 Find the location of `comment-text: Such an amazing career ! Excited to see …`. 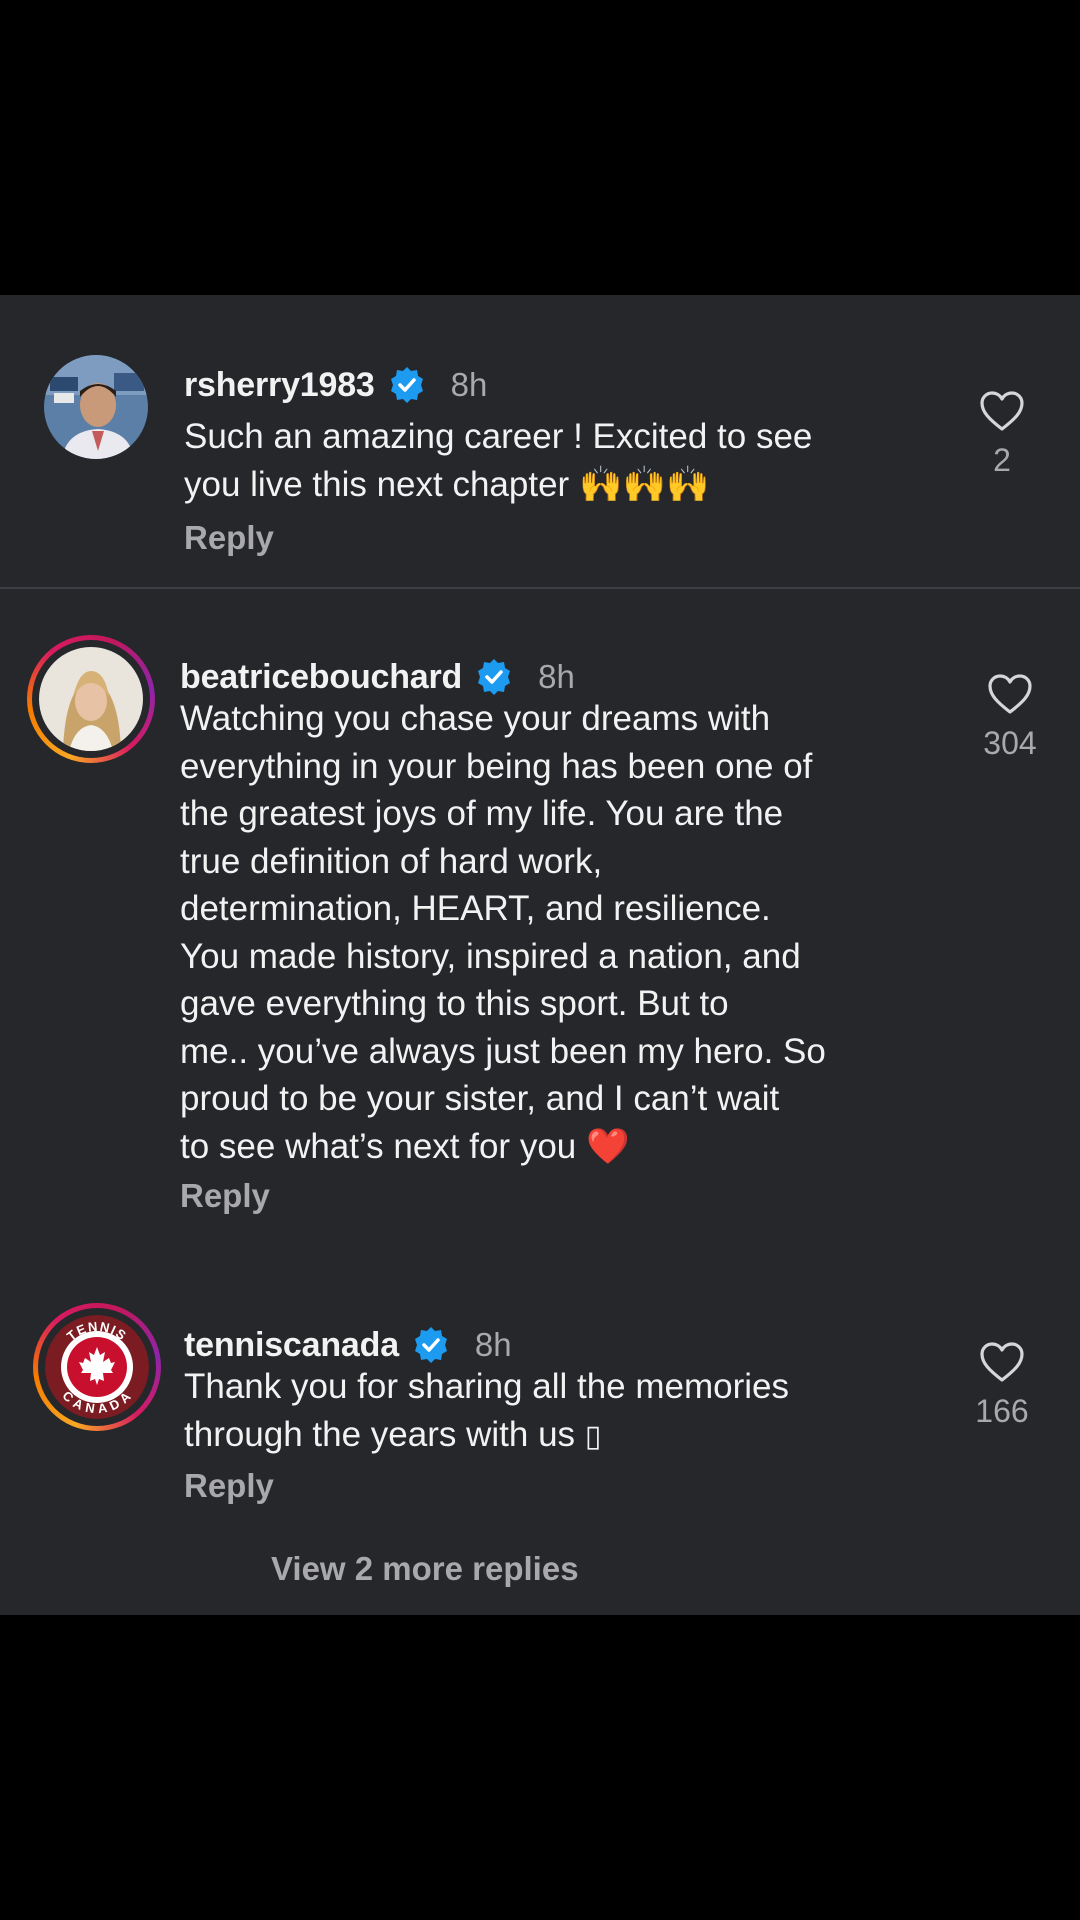

comment-text: Such an amazing career ! Excited to see … is located at coordinates (574, 461).